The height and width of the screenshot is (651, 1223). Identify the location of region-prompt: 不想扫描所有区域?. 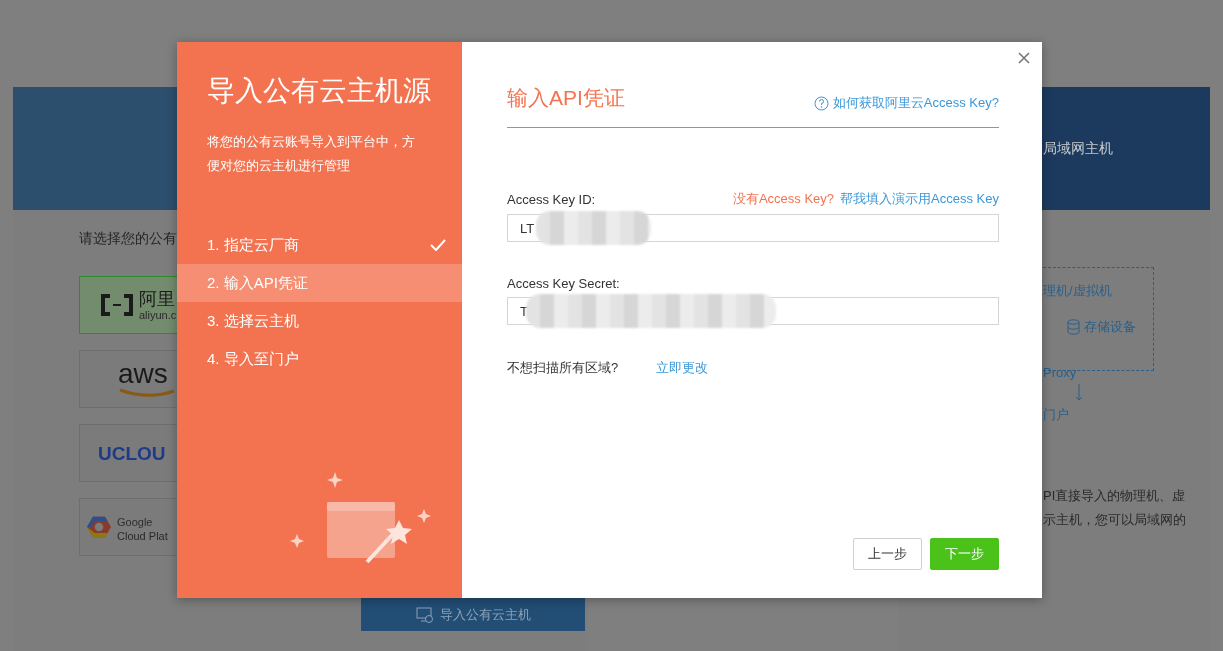
(563, 368).